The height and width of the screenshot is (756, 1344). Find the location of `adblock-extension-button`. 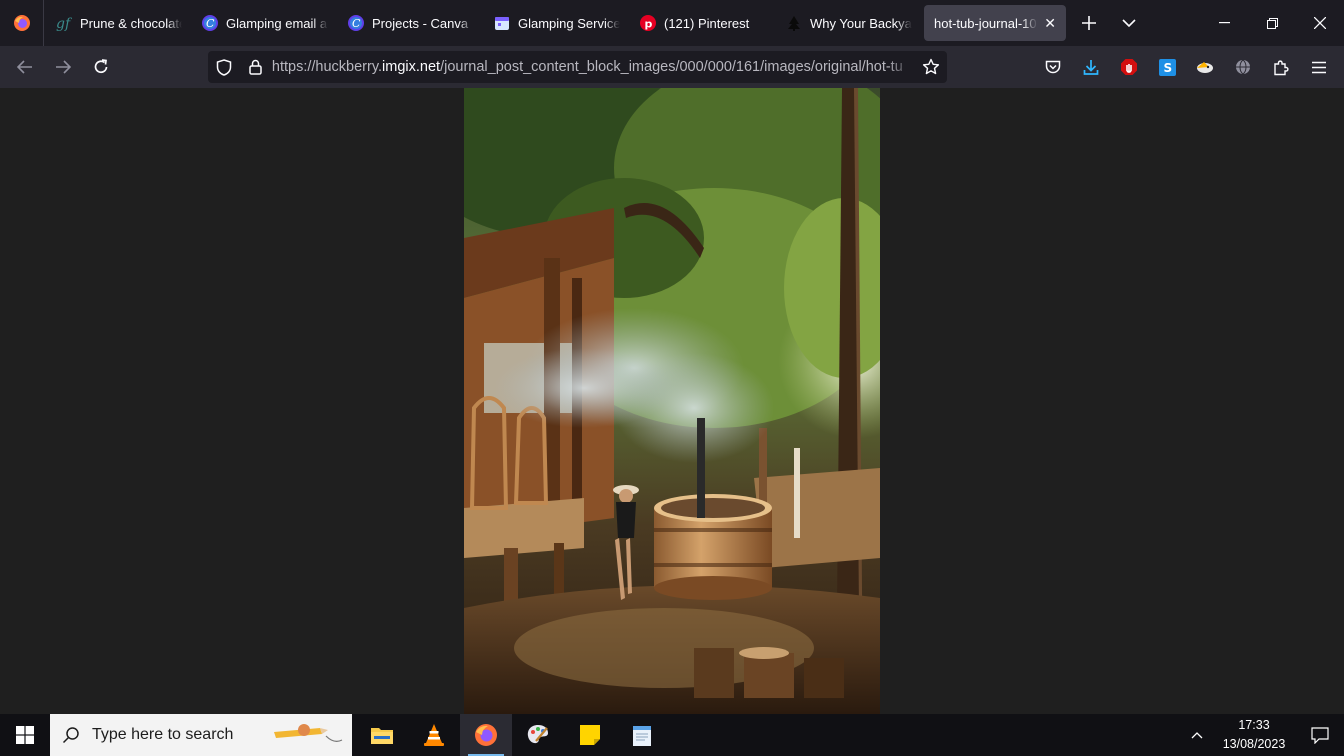

adblock-extension-button is located at coordinates (1129, 67).